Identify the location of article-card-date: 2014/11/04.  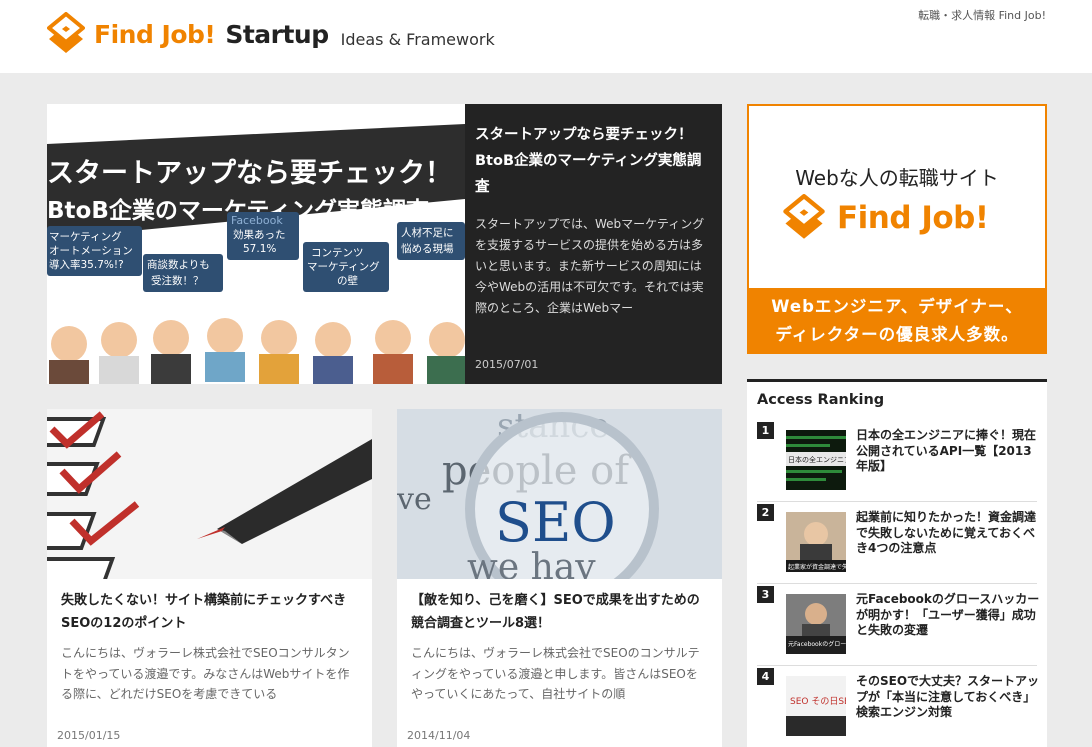
(439, 735).